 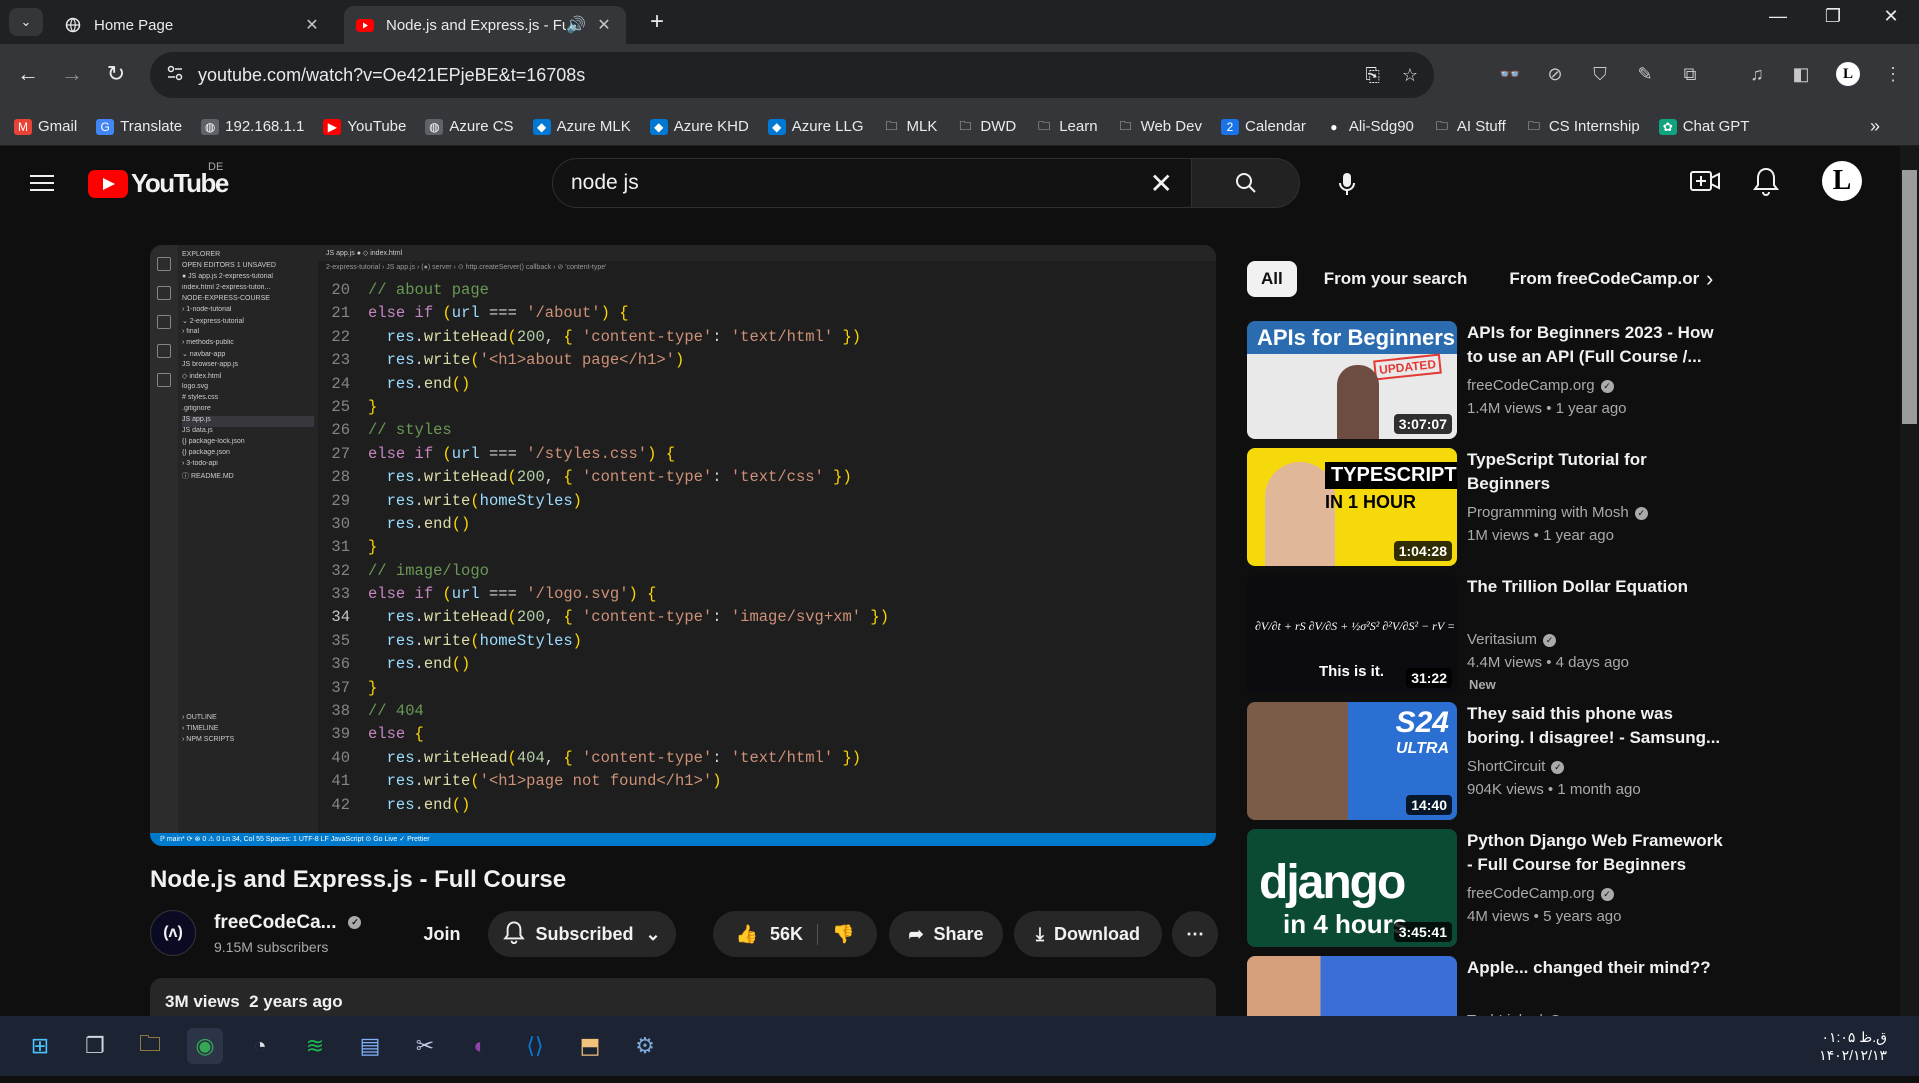 What do you see at coordinates (1893, 74) in the screenshot?
I see `browser-menu-icon: ⋮` at bounding box center [1893, 74].